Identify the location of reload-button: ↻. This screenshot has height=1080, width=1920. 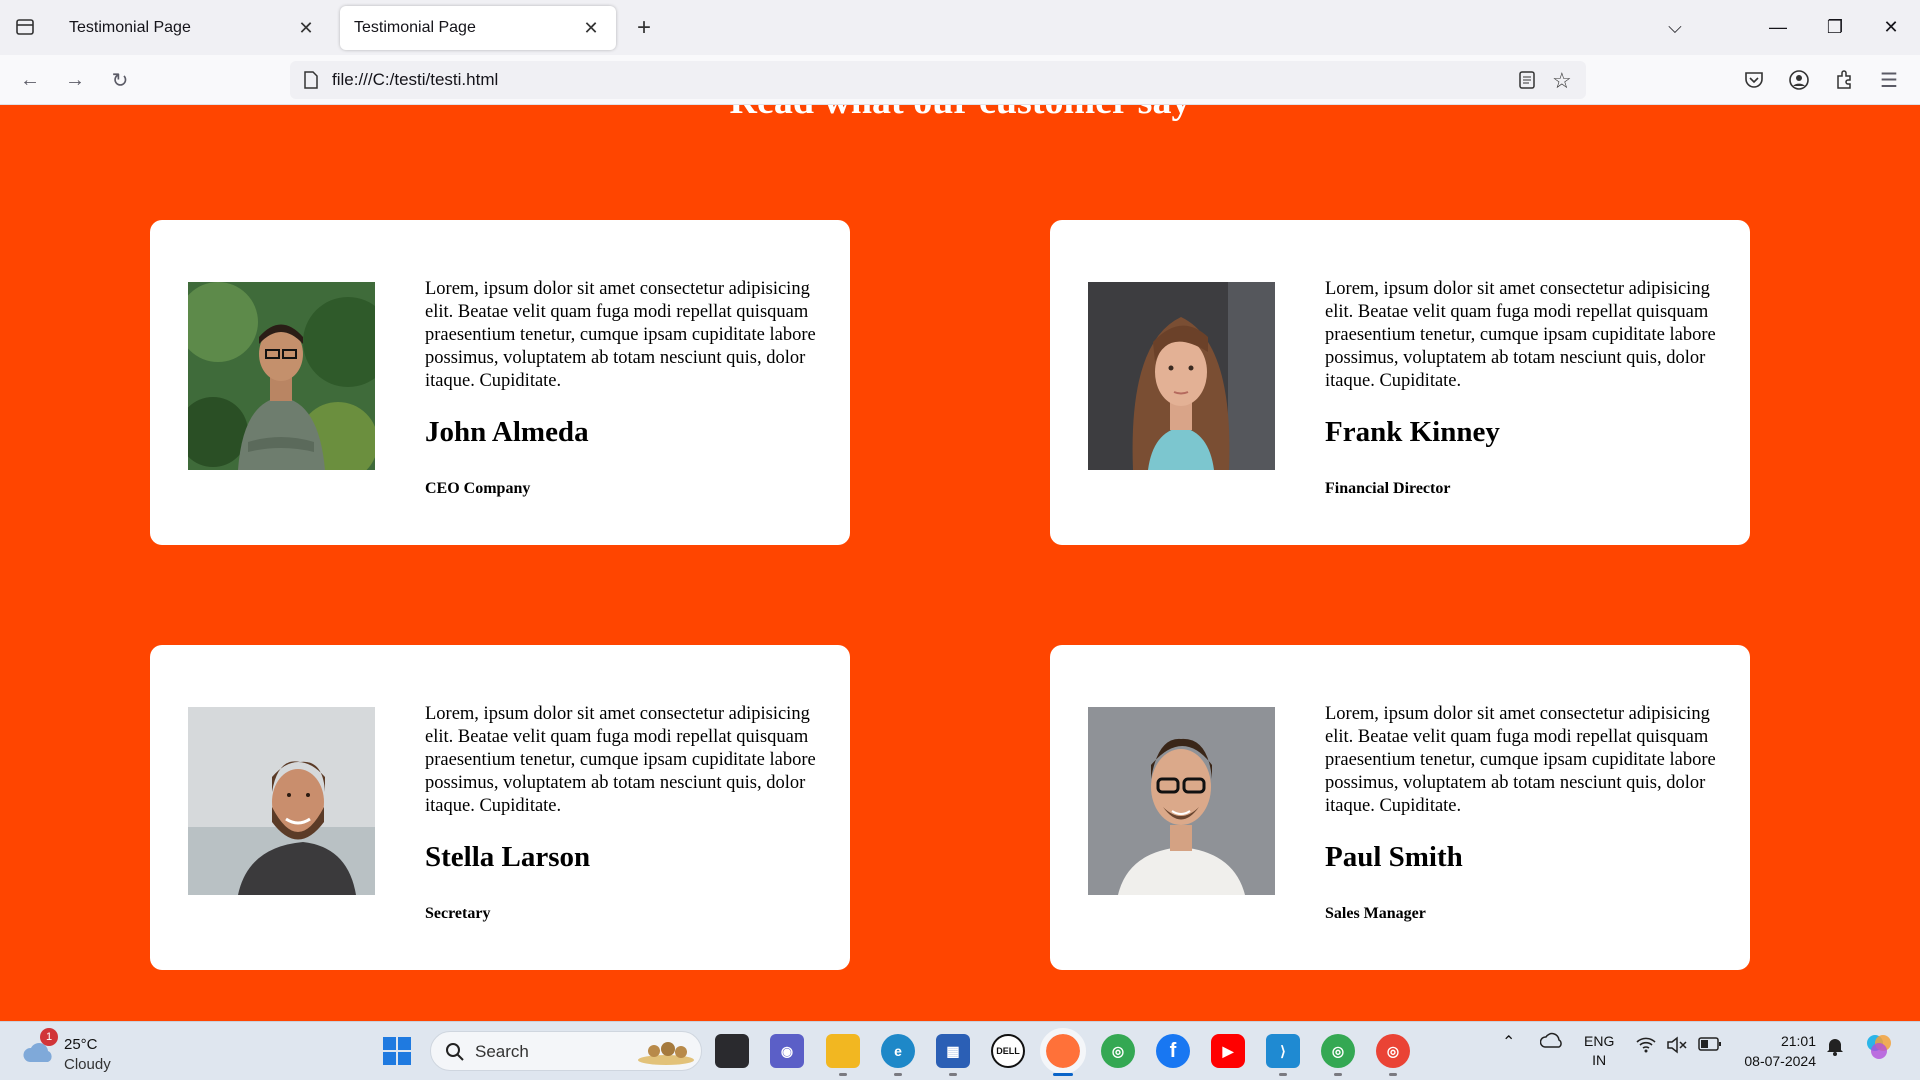
(120, 80).